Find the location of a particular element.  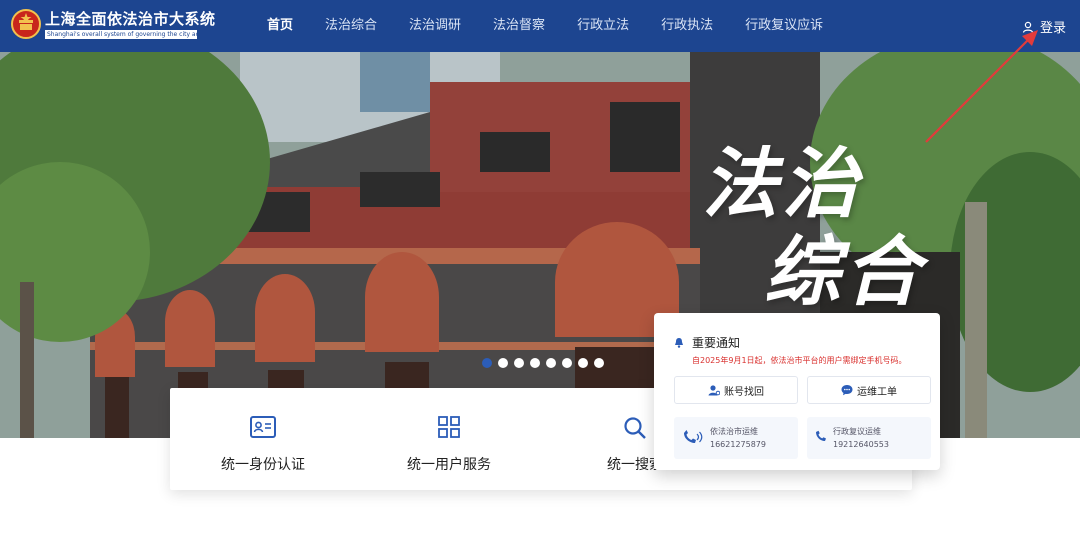

contact-name: 依法治市运维 is located at coordinates (734, 431).